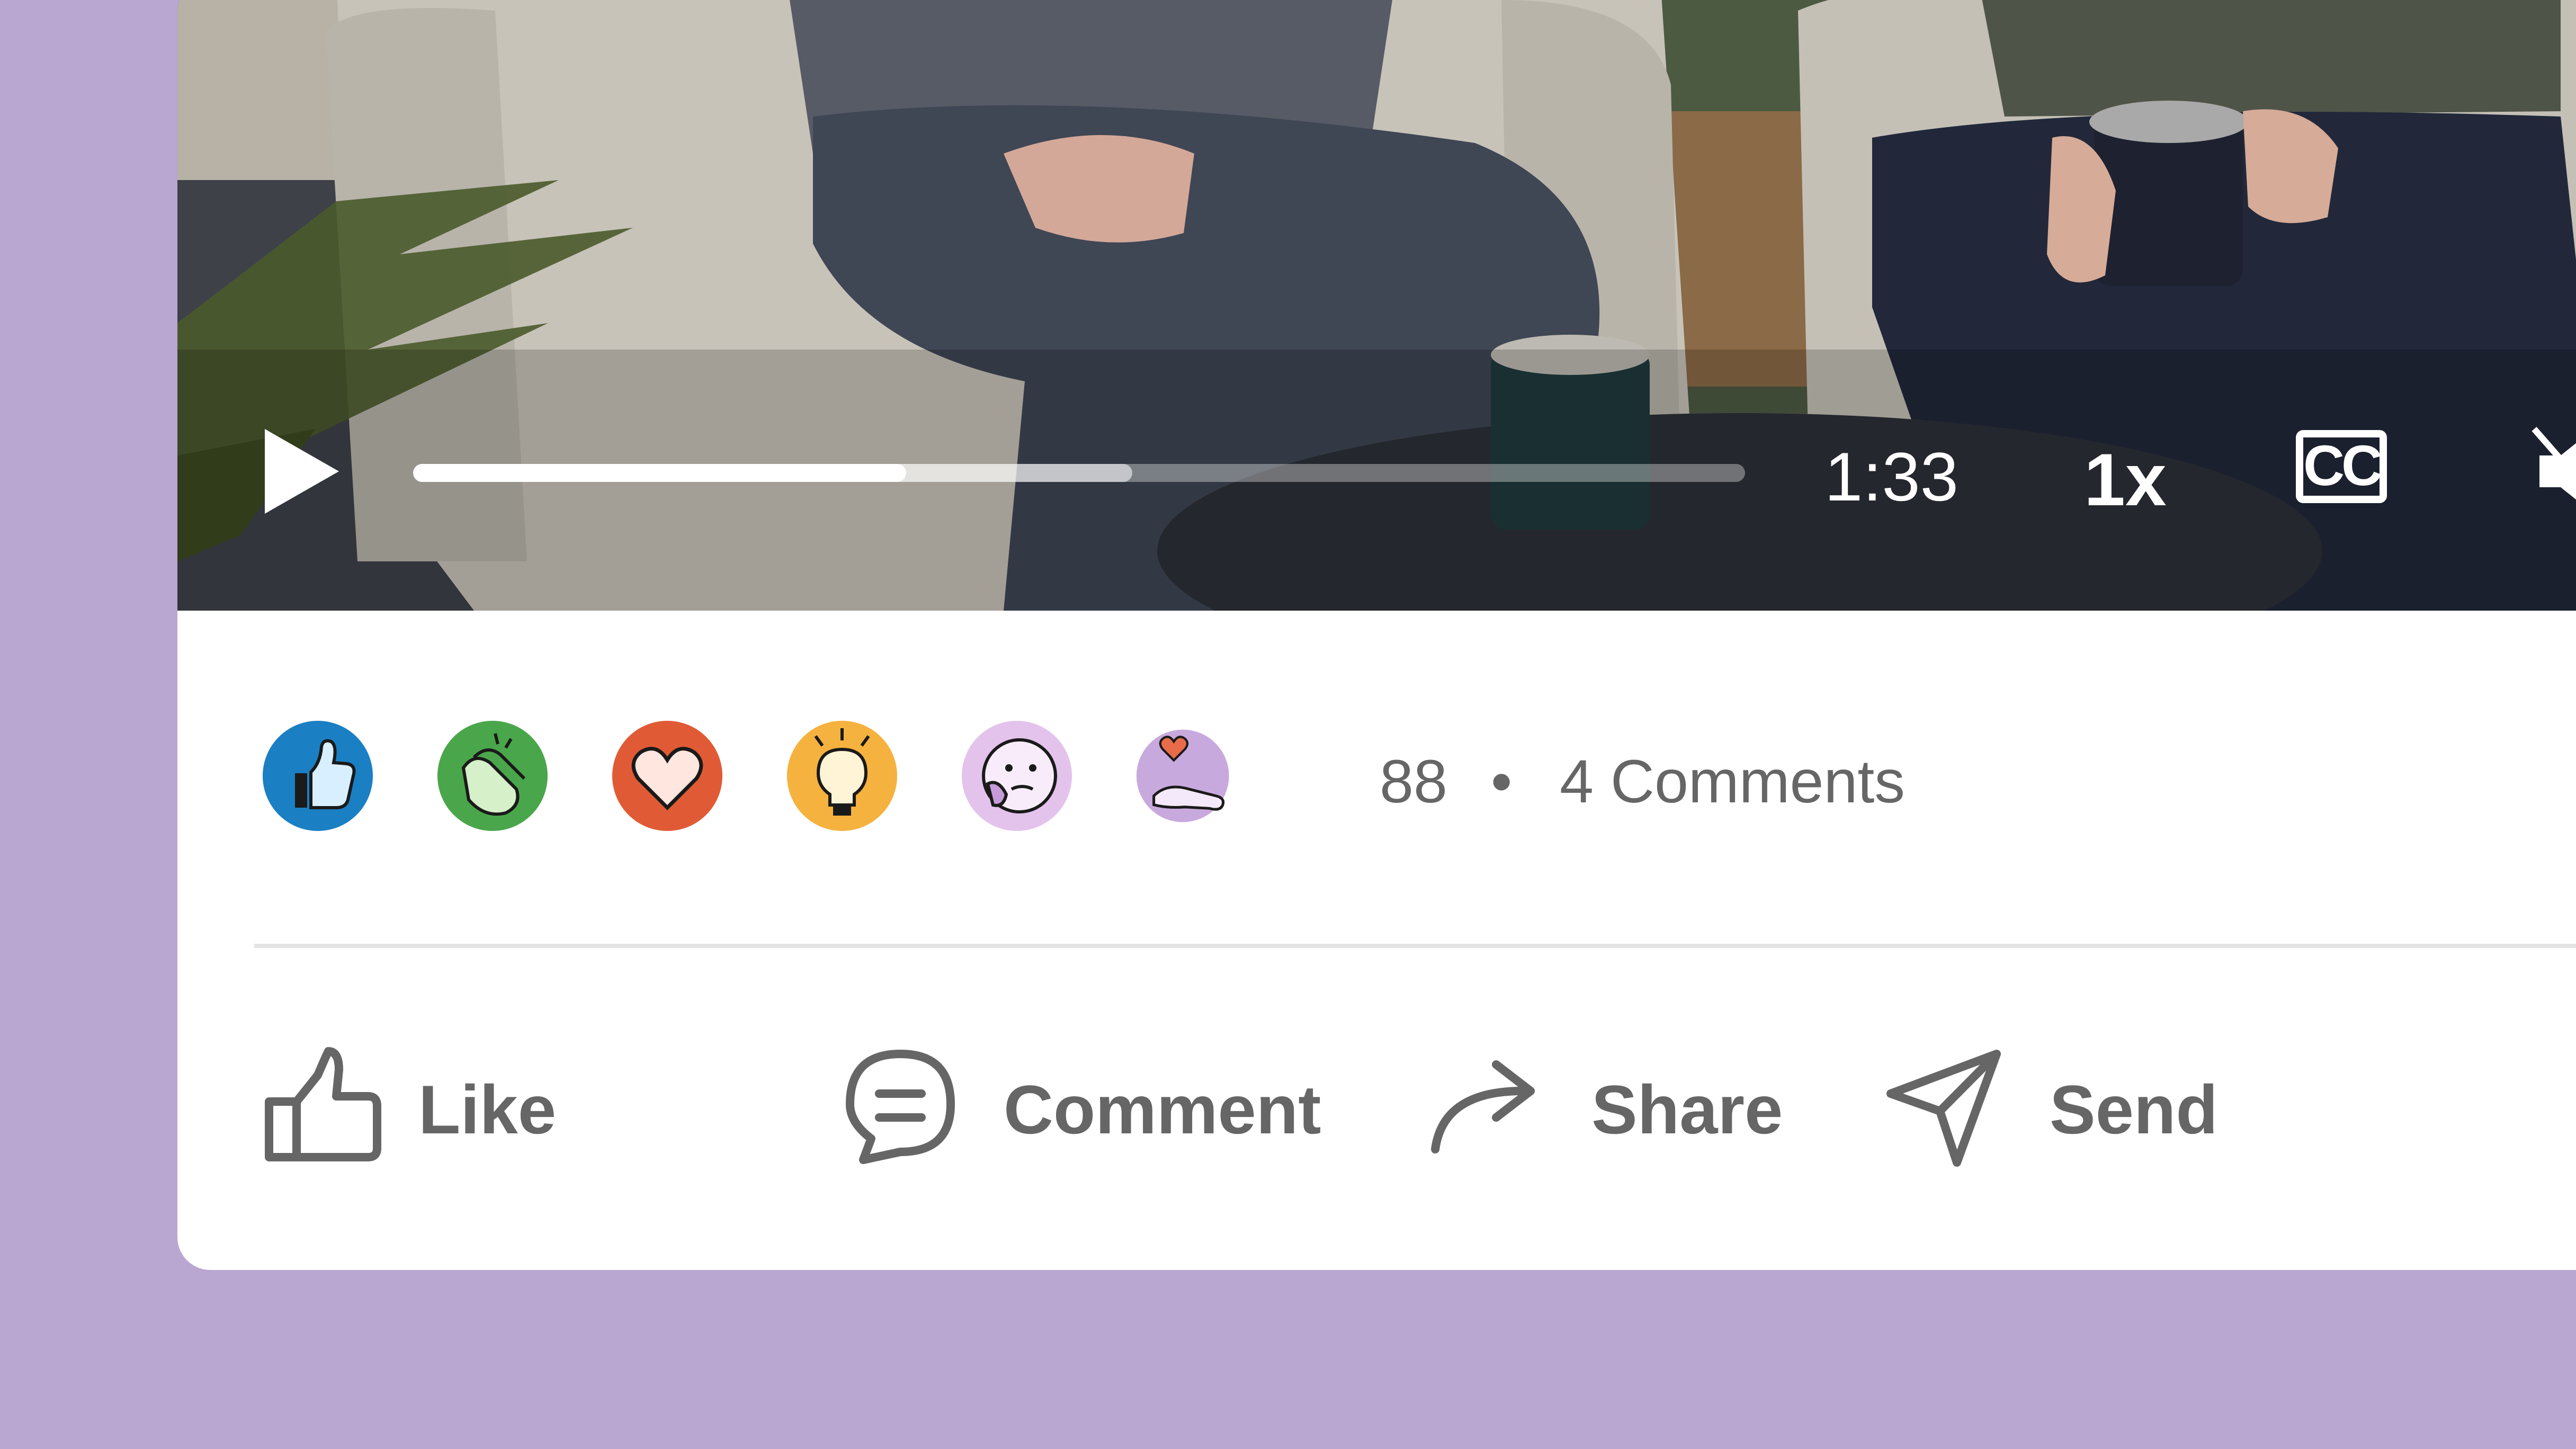 This screenshot has height=1449, width=2576. What do you see at coordinates (1687, 1109) in the screenshot?
I see `share-label: Share` at bounding box center [1687, 1109].